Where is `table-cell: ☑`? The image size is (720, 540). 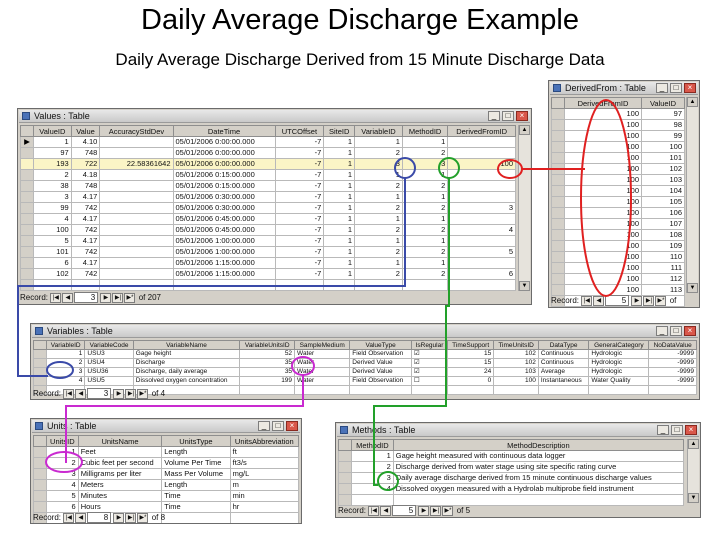
table-cell: ☑ is located at coordinates (429, 363).